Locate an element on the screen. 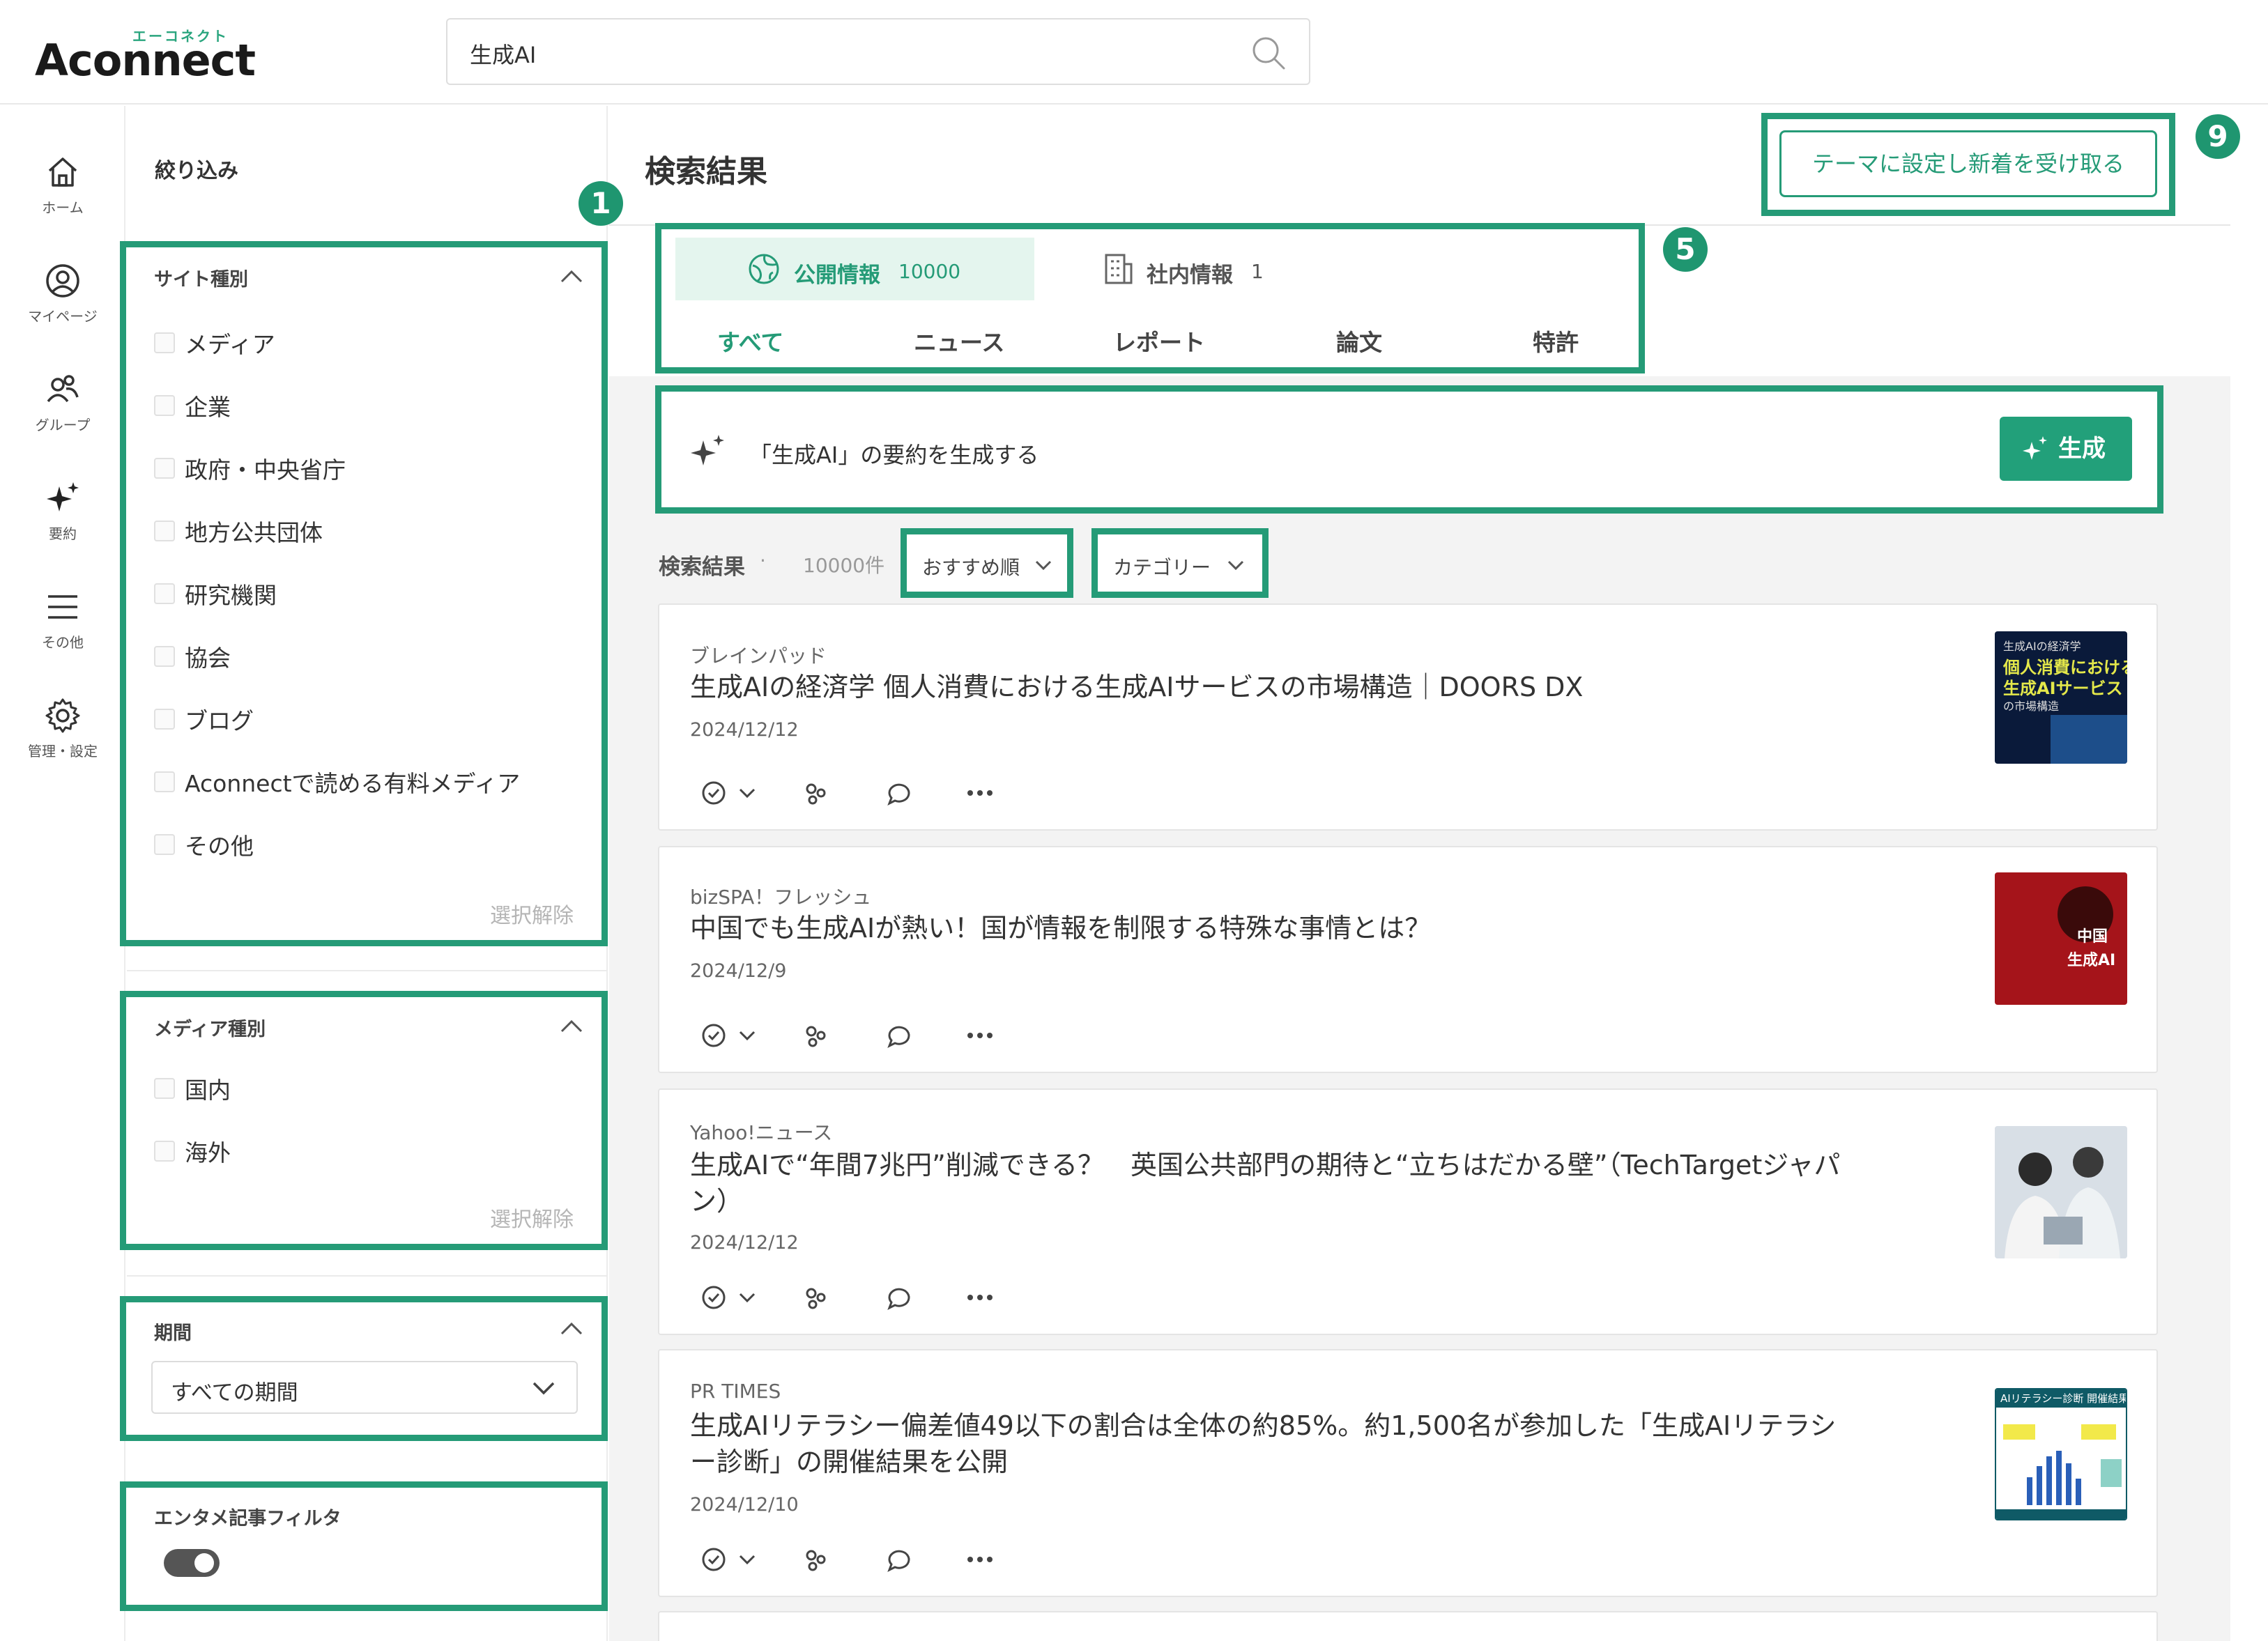 The width and height of the screenshot is (2268, 1641). nav-group: グループ is located at coordinates (62, 402).